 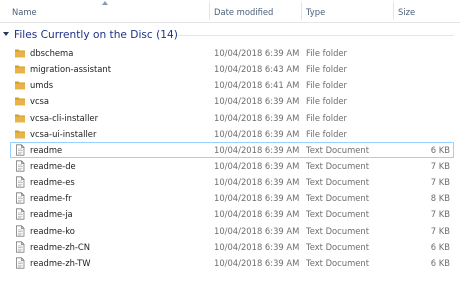 I want to click on group-divider, so click(x=316, y=35).